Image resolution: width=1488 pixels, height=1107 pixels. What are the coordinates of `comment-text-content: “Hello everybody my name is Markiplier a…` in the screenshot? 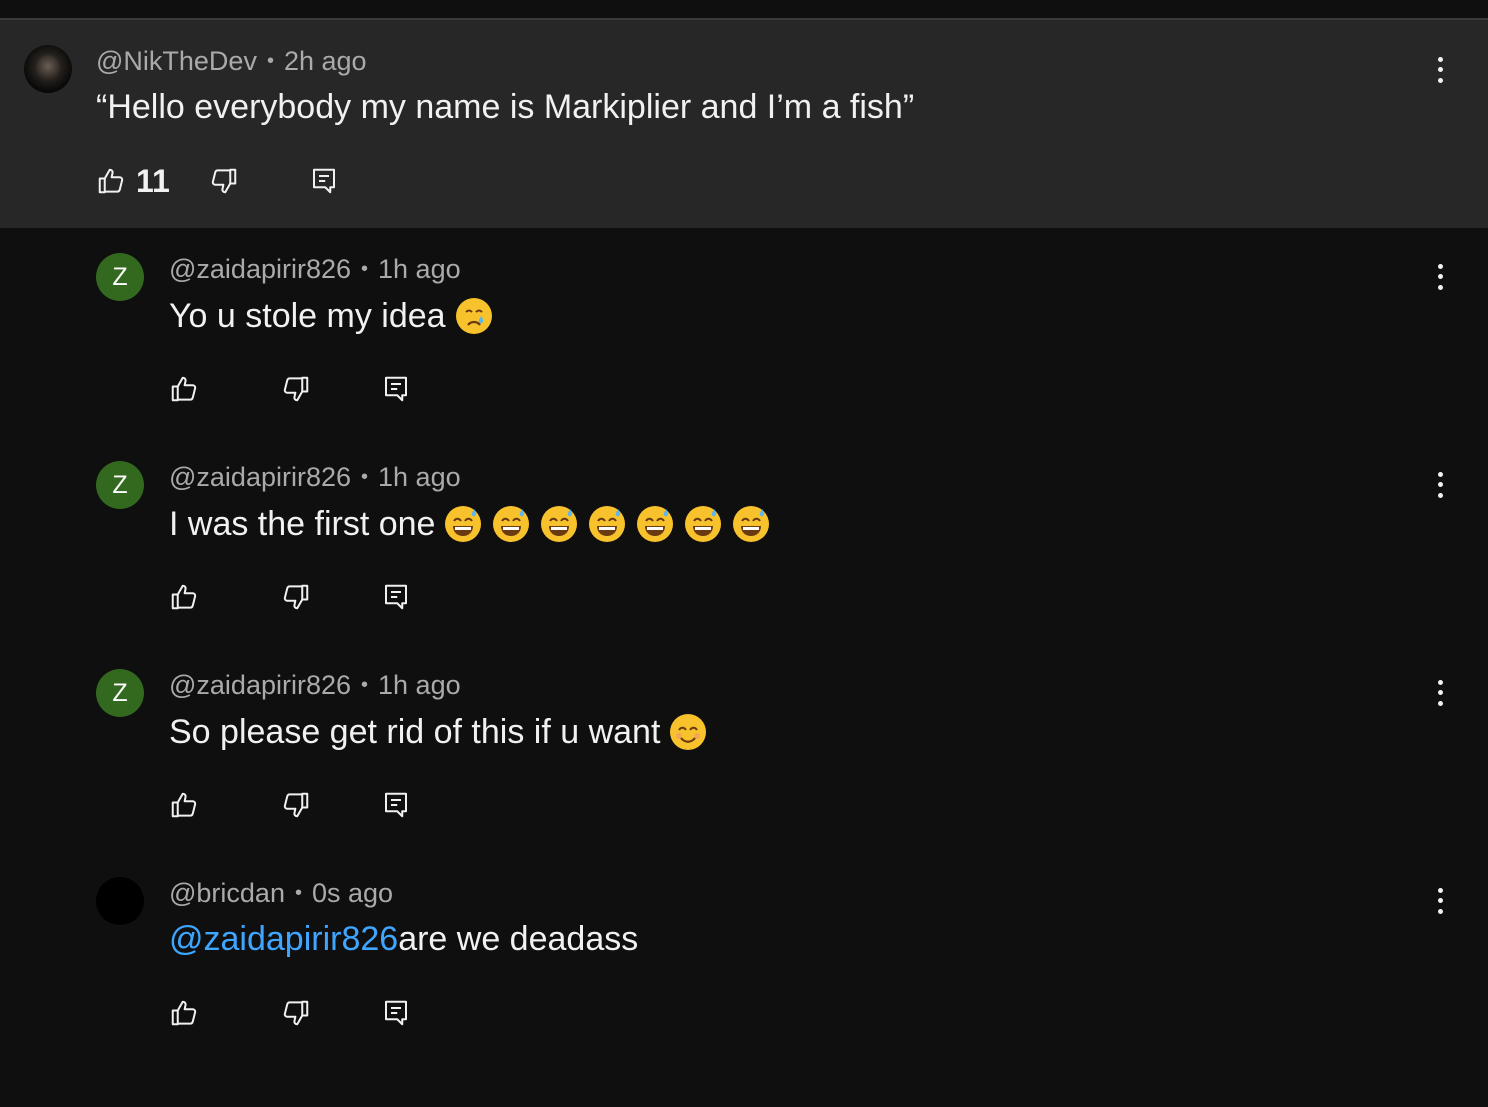 It's located at (505, 107).